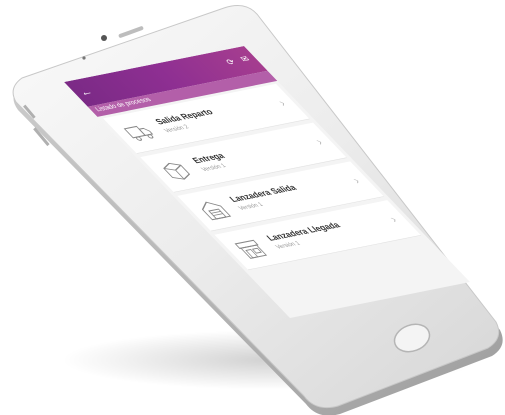 The height and width of the screenshot is (415, 505). Describe the element at coordinates (138, 133) in the screenshot. I see `truck-icon` at that location.